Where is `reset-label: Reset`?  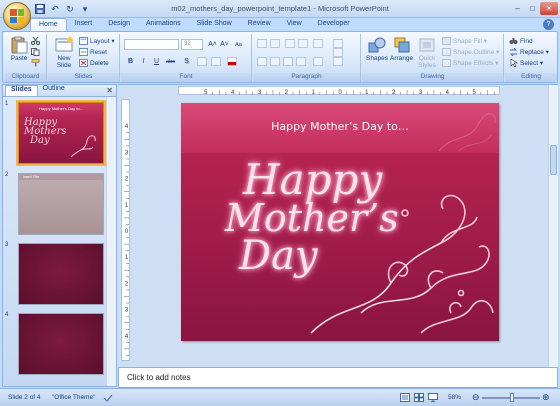 reset-label: Reset is located at coordinates (98, 52).